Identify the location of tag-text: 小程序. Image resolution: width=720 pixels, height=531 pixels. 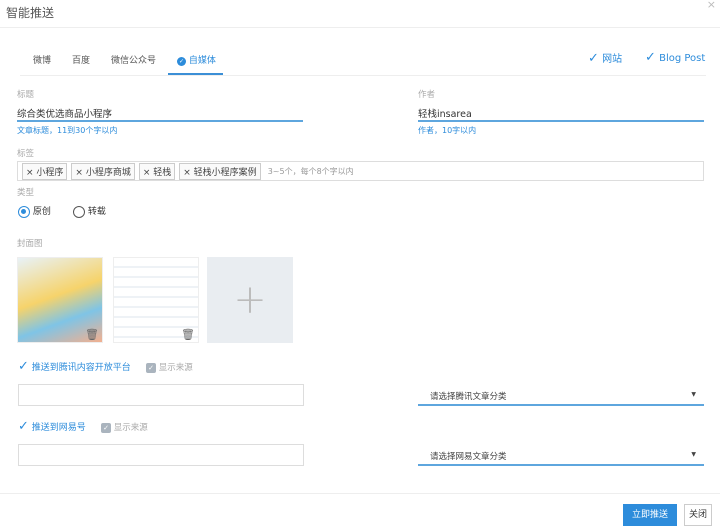
(50, 172).